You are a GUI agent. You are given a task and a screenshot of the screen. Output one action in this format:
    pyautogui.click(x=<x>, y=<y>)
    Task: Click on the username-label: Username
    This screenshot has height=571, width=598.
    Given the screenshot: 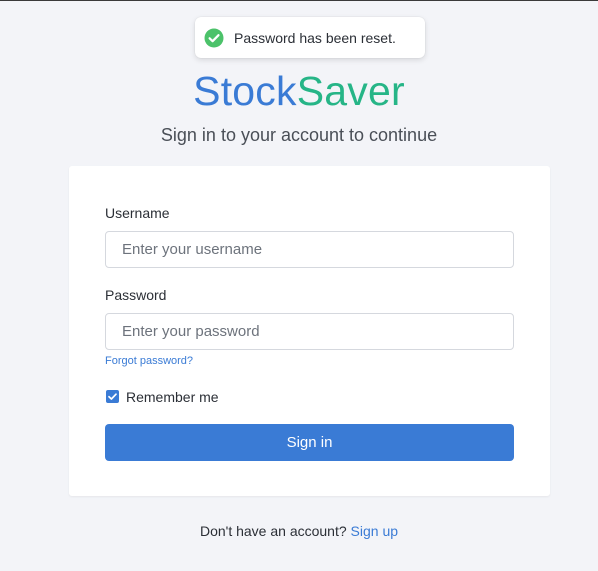 What is the action you would take?
    pyautogui.click(x=137, y=213)
    